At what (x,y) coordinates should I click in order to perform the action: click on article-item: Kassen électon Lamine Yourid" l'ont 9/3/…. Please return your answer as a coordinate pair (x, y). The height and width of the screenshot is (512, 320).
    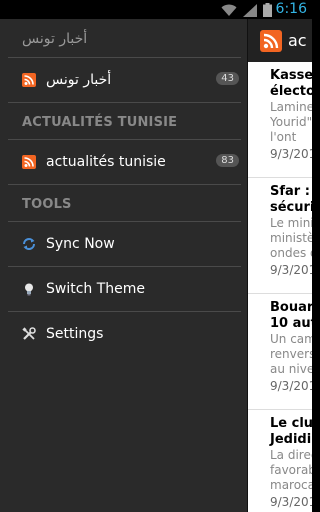
    Looking at the image, I should click on (280, 120).